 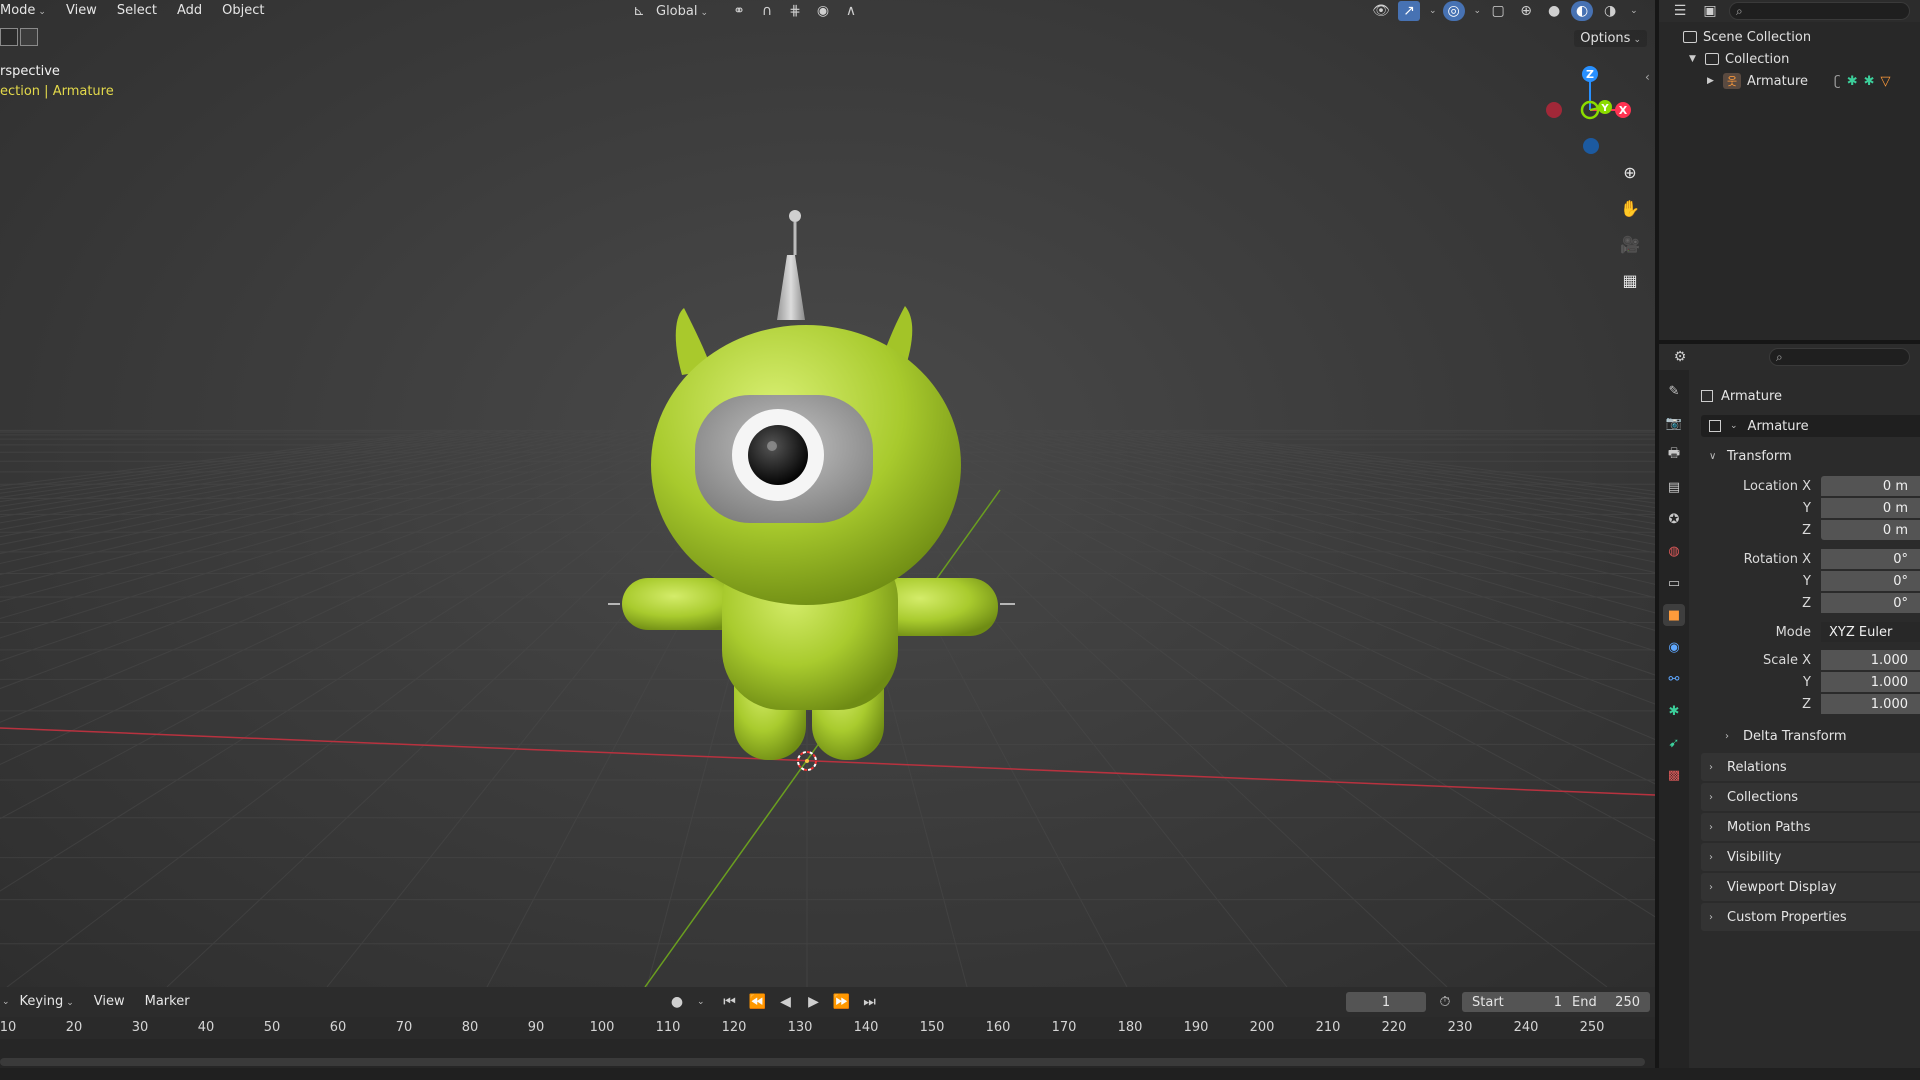 What do you see at coordinates (1590, 110) in the screenshot?
I see `navigation-gizmo: Z X Y` at bounding box center [1590, 110].